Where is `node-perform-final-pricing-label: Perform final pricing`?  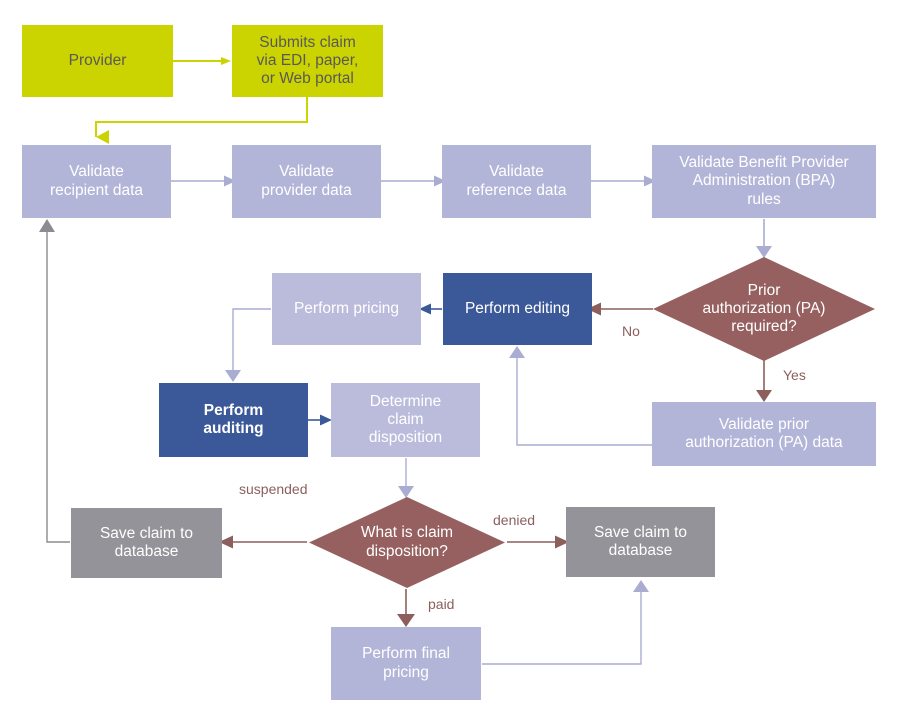
node-perform-final-pricing-label: Perform final pricing is located at coordinates (406, 663).